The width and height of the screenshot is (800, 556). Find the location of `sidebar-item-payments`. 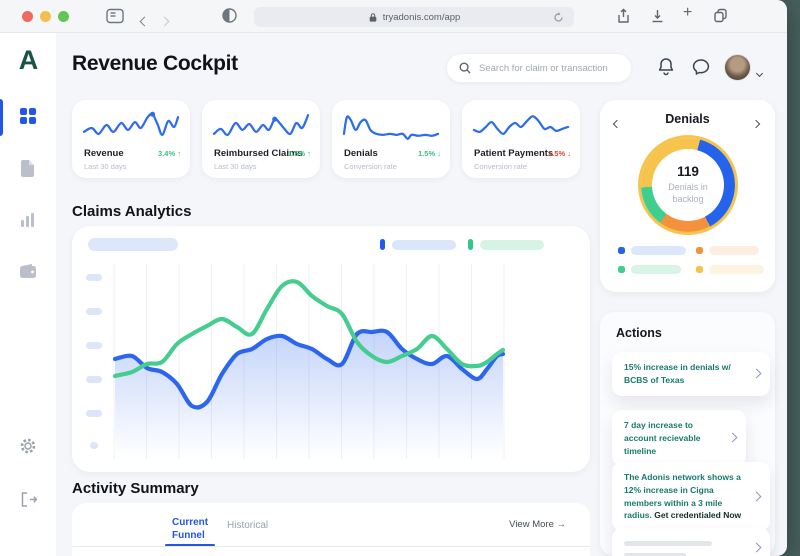

sidebar-item-payments is located at coordinates (28, 272).